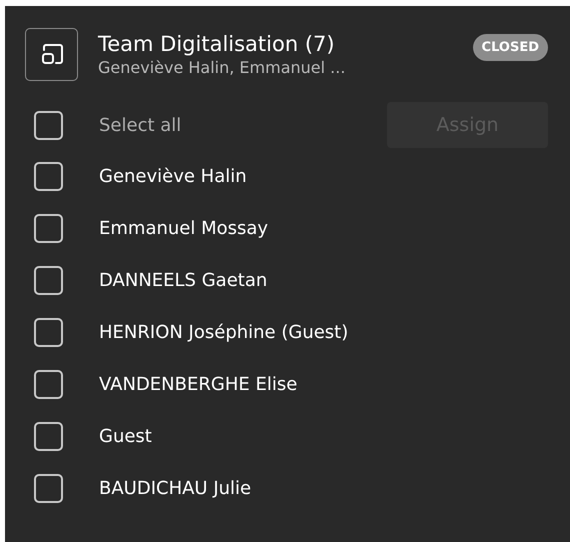 Image resolution: width=570 pixels, height=542 pixels. I want to click on select-all-checkbox, so click(48, 125).